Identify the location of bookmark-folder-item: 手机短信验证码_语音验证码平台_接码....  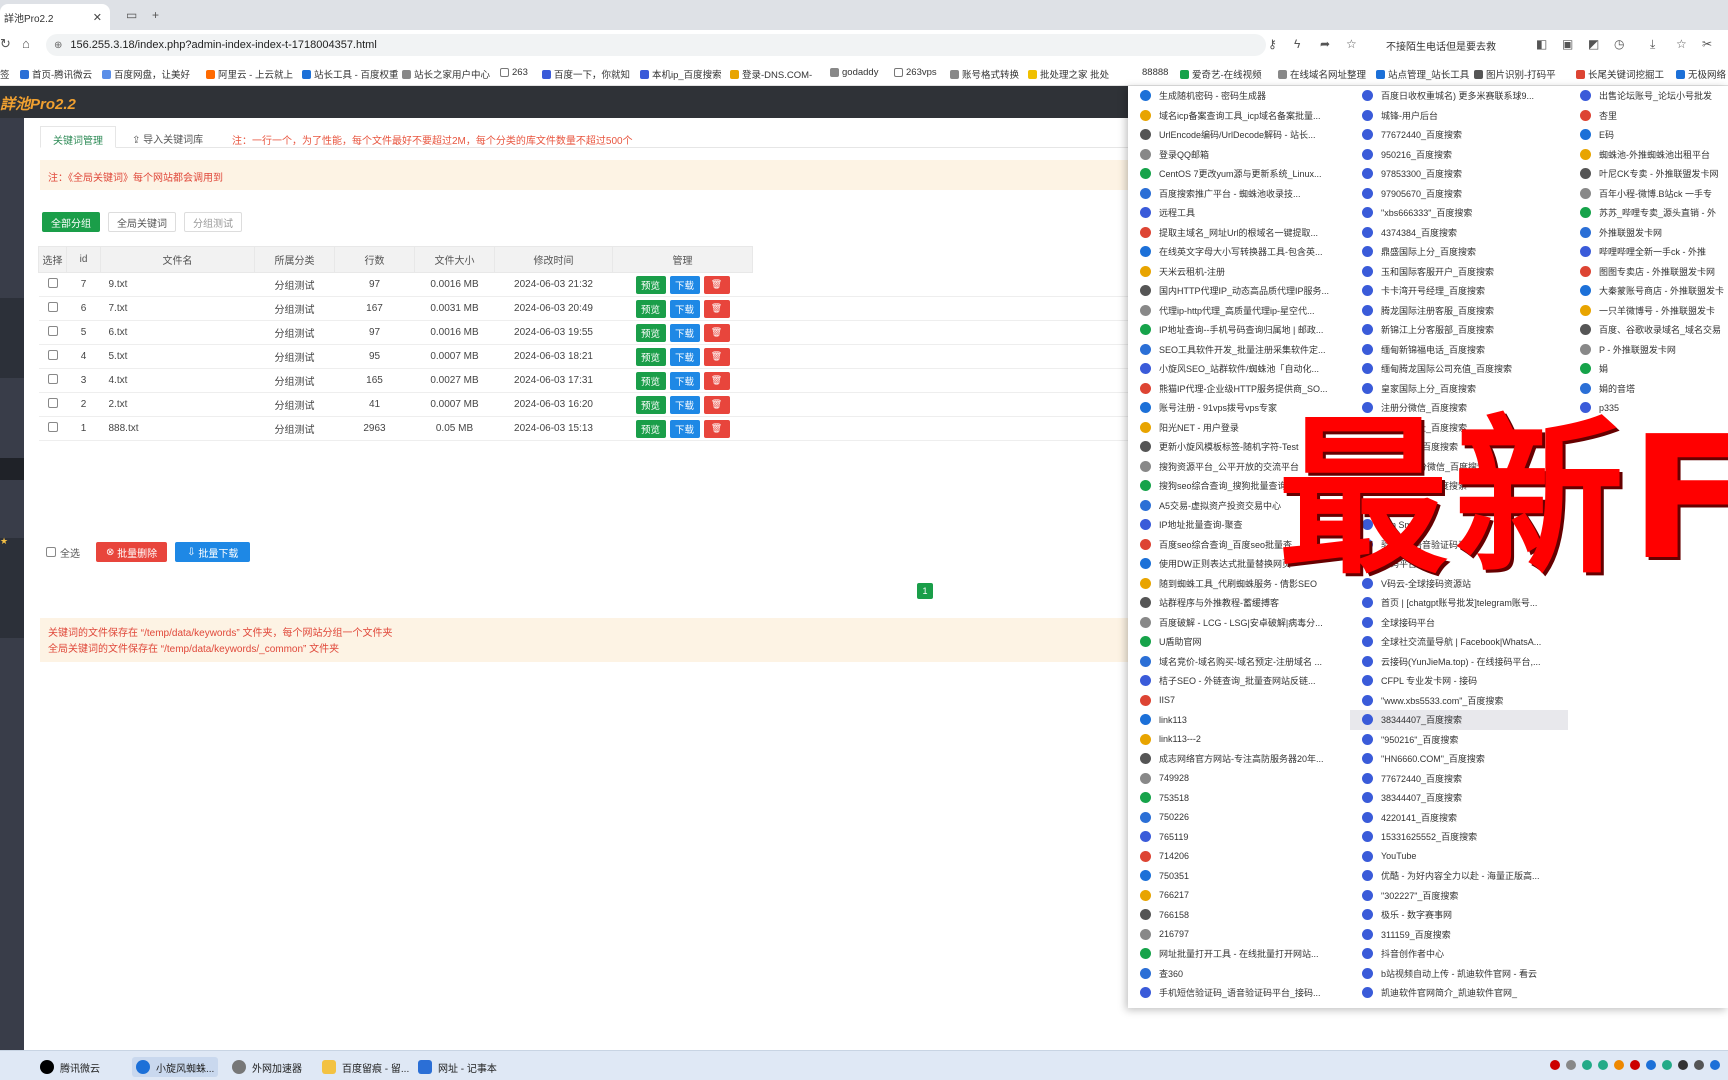
(1239, 993).